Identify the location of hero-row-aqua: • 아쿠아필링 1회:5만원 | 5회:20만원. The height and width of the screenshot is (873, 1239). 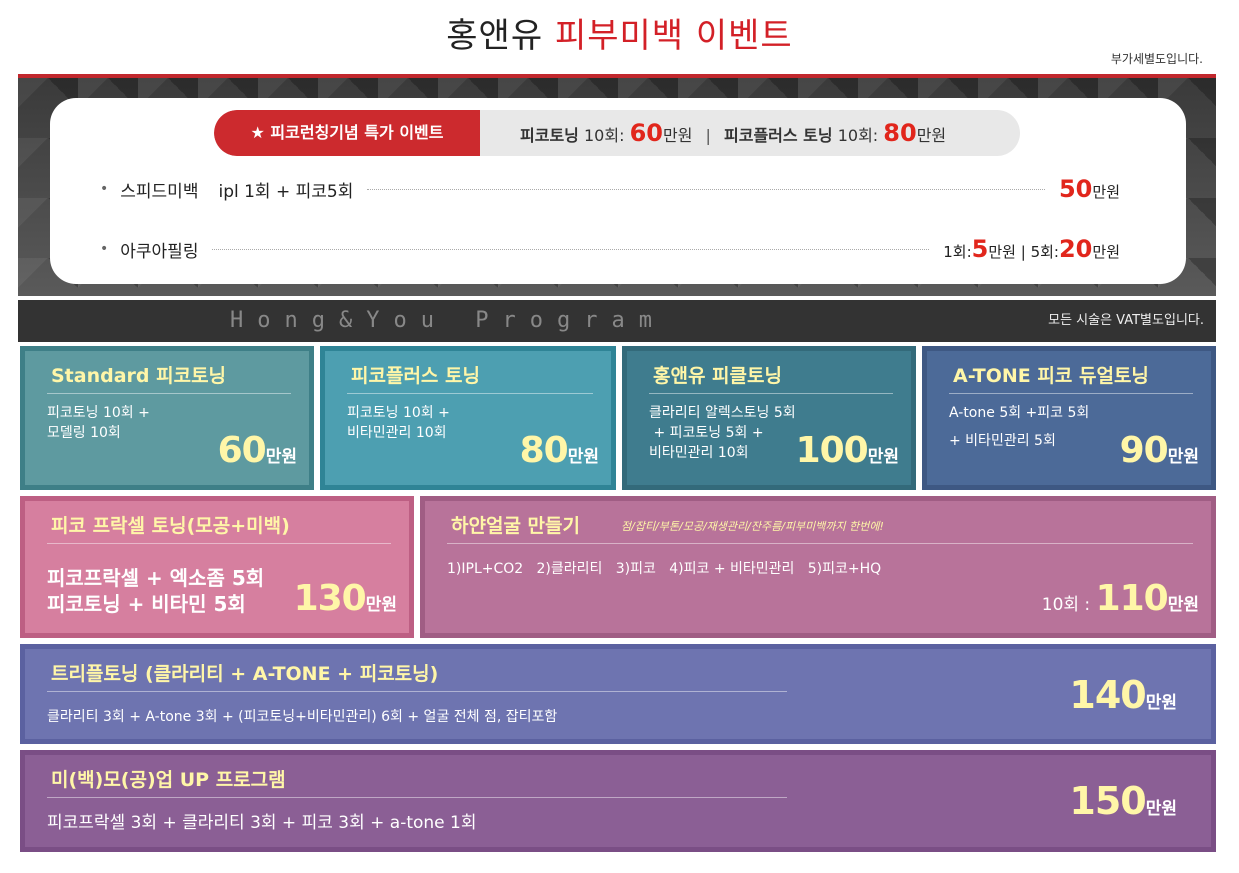
(610, 249).